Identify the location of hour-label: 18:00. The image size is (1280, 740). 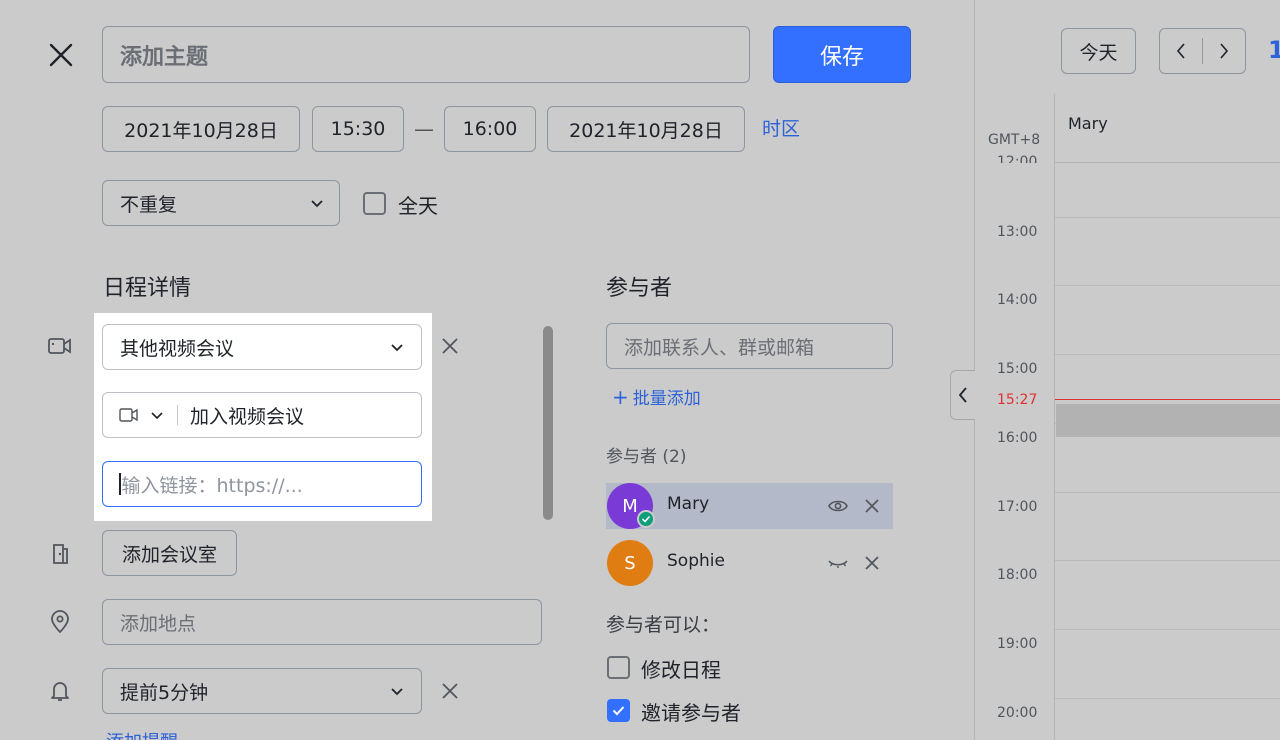
(1017, 575).